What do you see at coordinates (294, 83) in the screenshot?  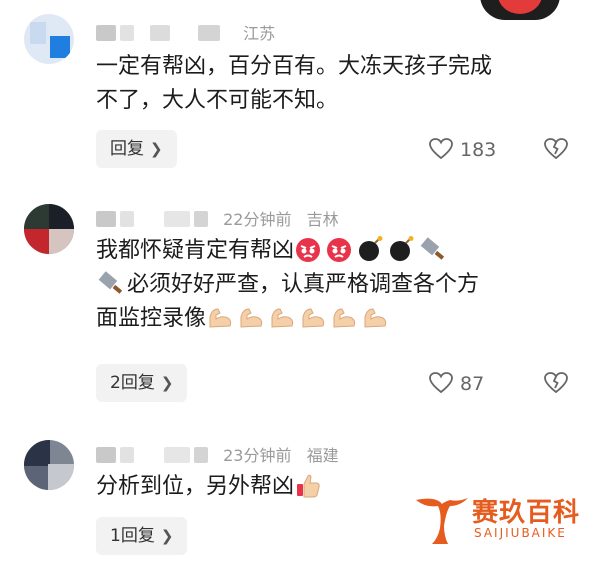 I see `comment-text: 一定有帮凶，百分百有。大冻天孩子完成 不了，大人不可能不知。` at bounding box center [294, 83].